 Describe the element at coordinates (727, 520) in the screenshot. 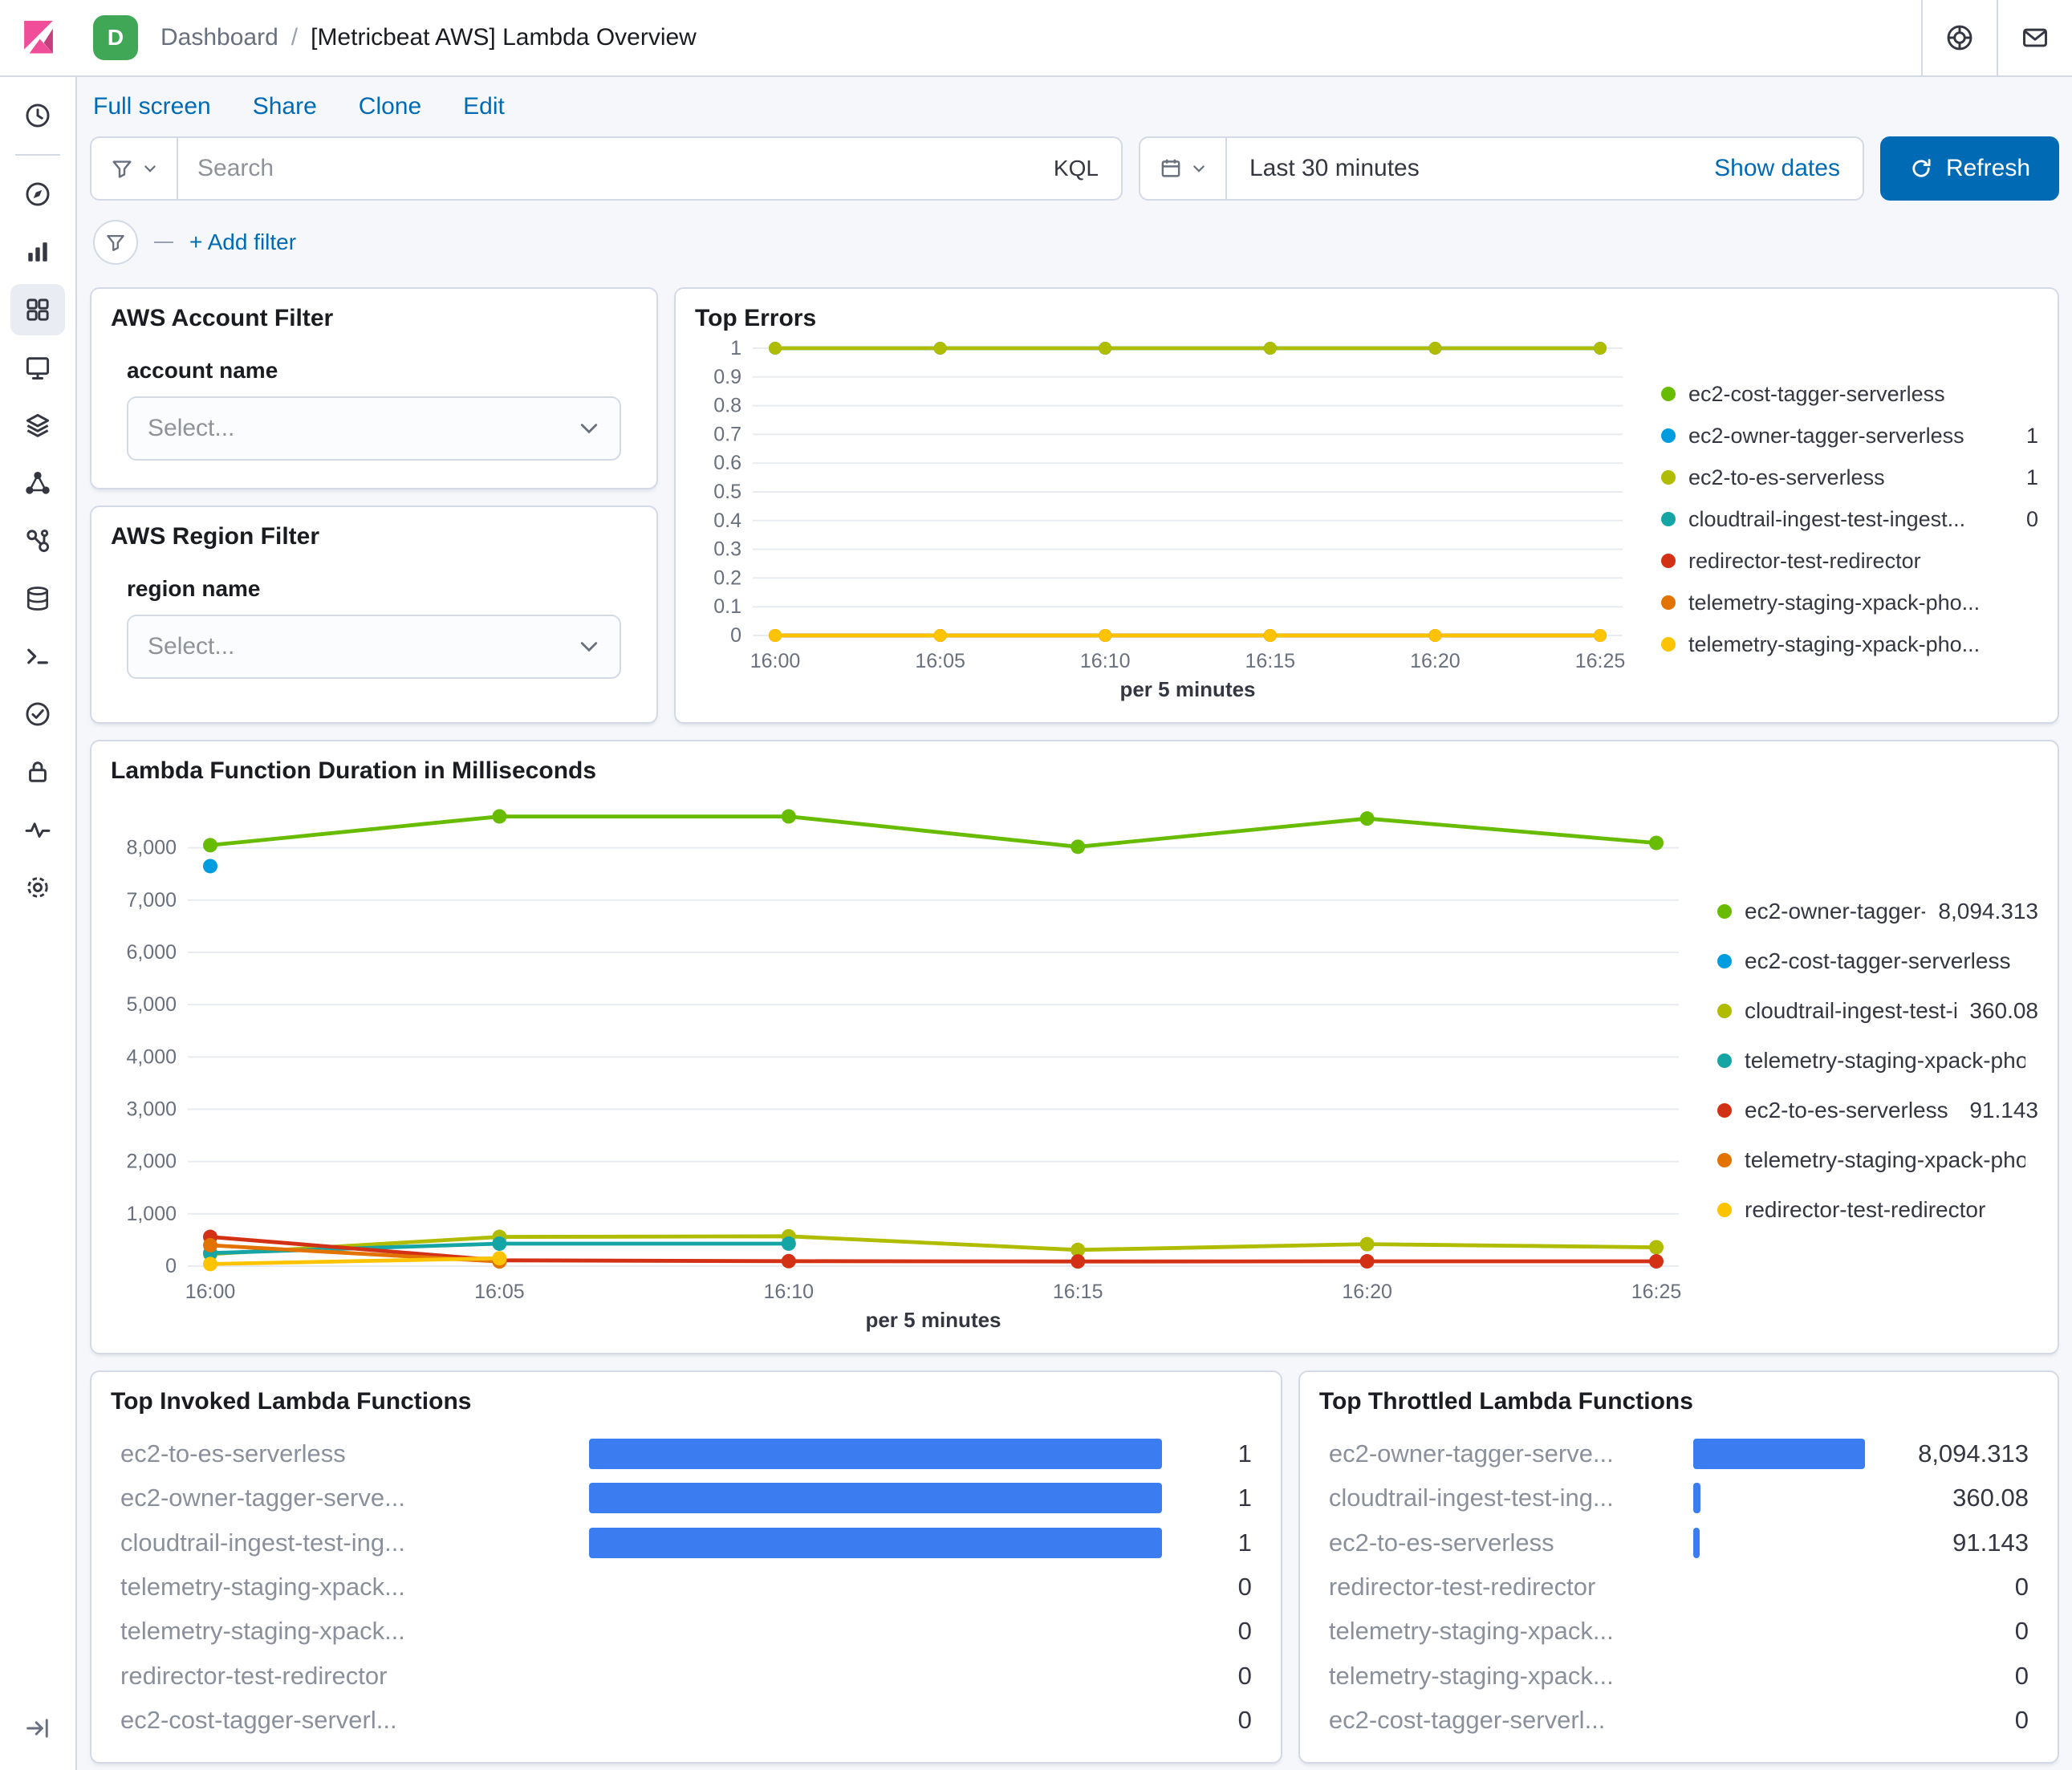

I see `axis-tick-label: 0.4` at that location.